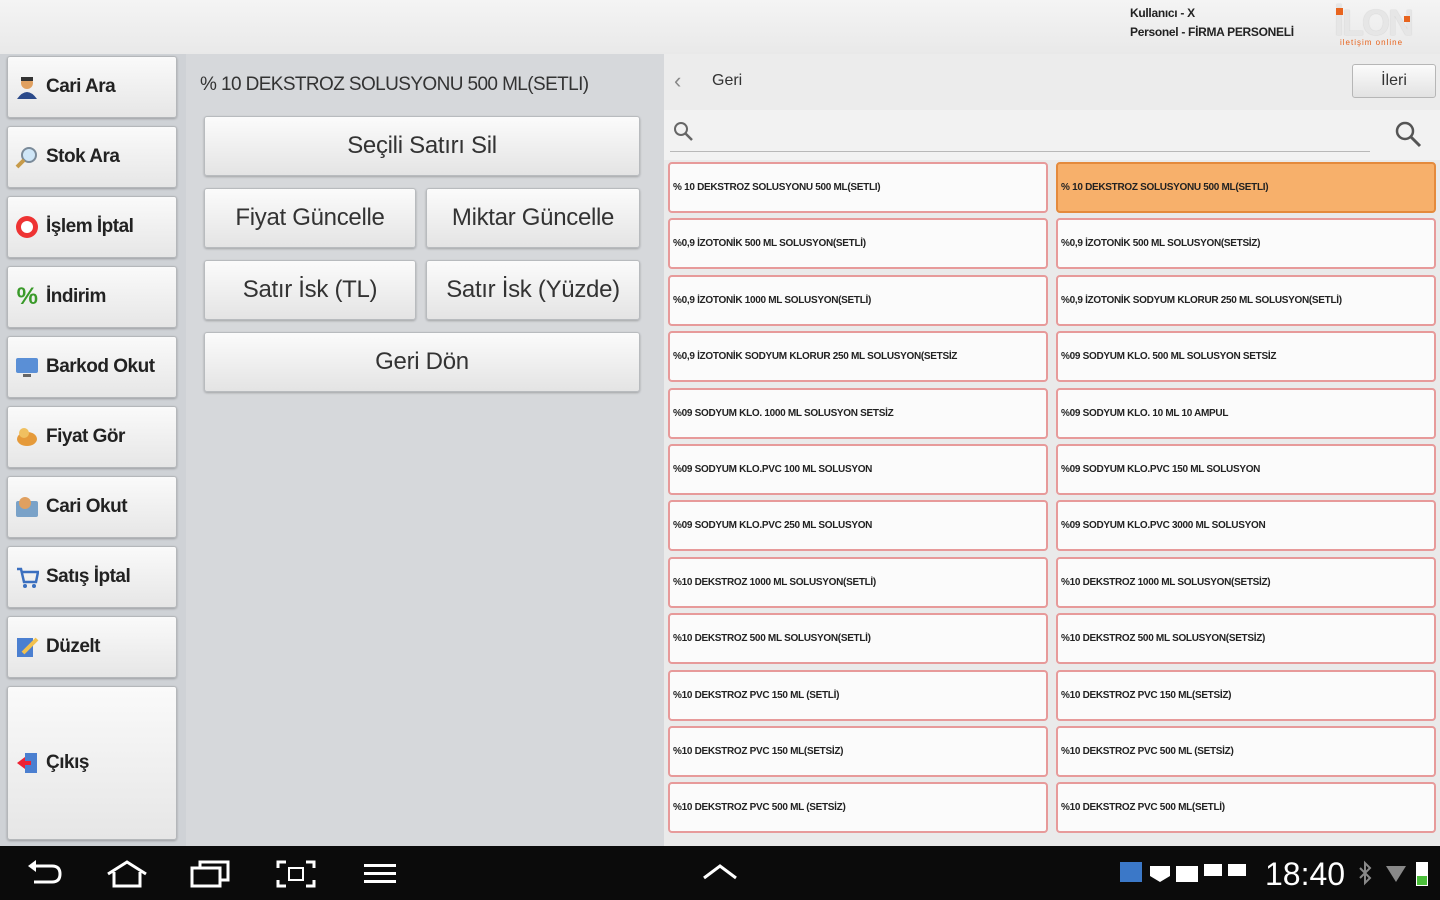 This screenshot has width=1440, height=900. I want to click on user-line: Kullanıcı - X, so click(1162, 13).